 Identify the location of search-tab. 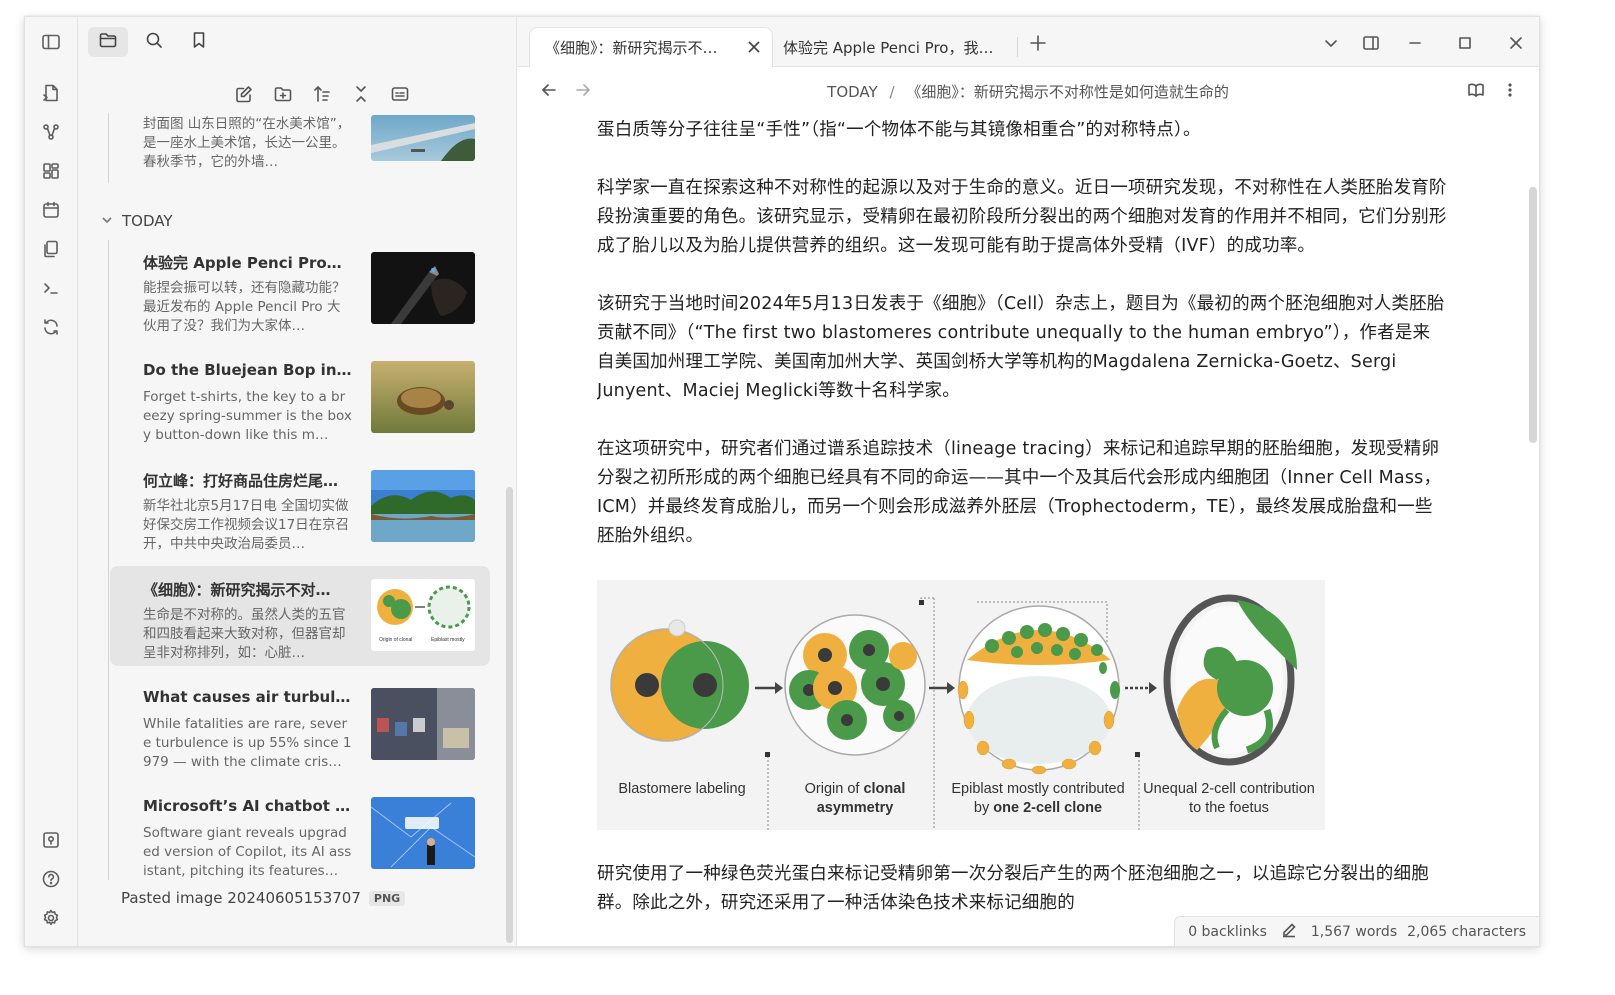
(154, 42).